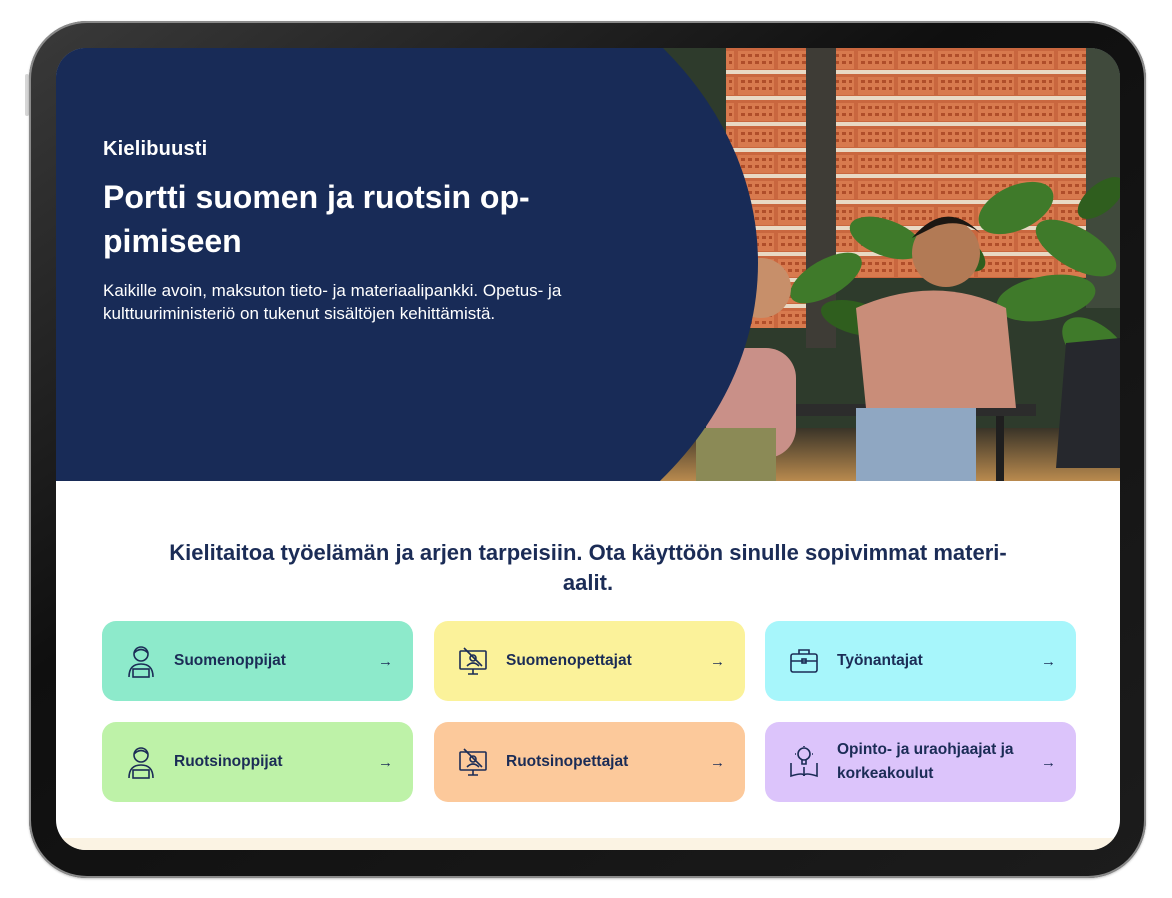 The image size is (1172, 898). Describe the element at coordinates (228, 761) in the screenshot. I see `card-label: Ruotsinoppijat` at that location.